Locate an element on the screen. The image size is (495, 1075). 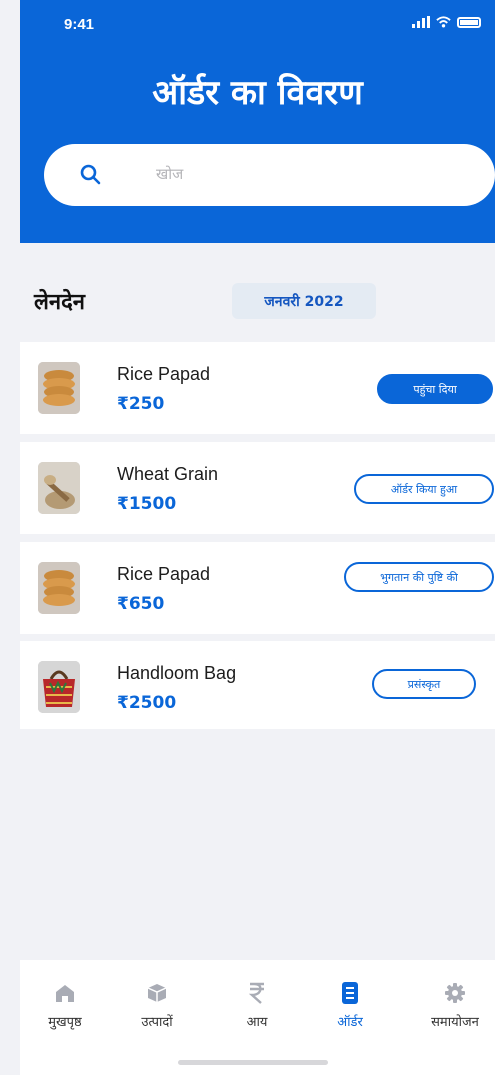
status-button: पहुंचा दिया is located at coordinates (435, 389).